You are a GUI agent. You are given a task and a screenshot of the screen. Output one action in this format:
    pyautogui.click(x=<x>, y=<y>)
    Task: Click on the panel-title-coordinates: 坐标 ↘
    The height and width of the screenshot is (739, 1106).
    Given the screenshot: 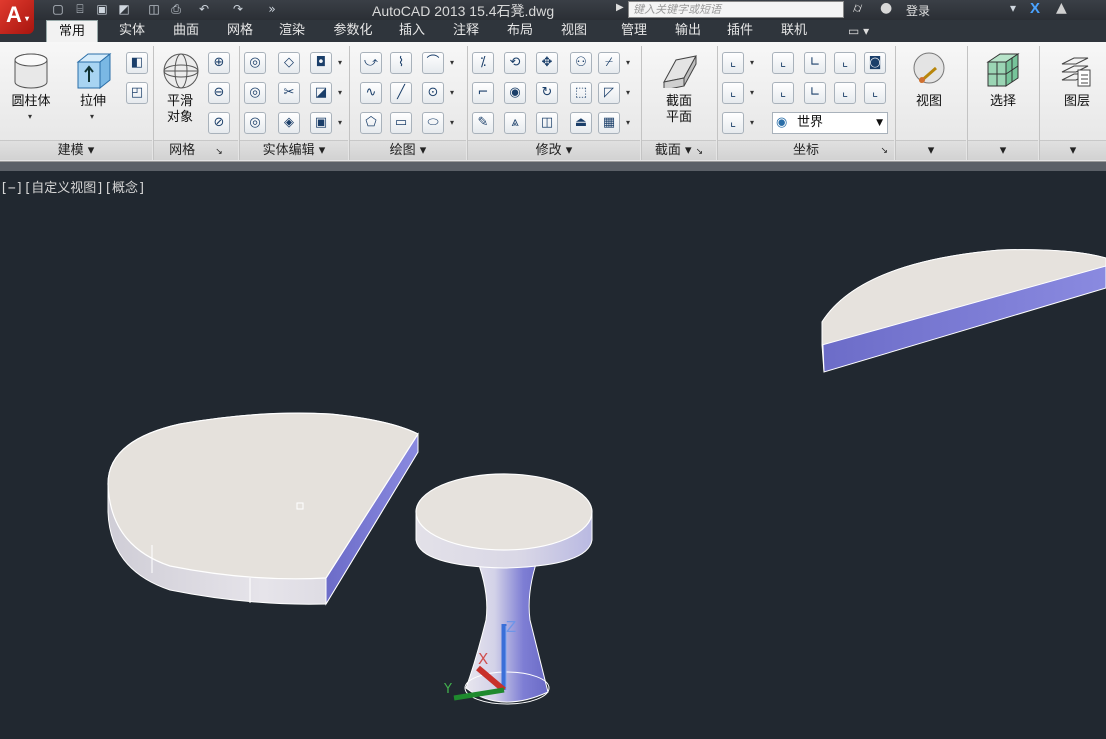 What is the action you would take?
    pyautogui.click(x=806, y=150)
    